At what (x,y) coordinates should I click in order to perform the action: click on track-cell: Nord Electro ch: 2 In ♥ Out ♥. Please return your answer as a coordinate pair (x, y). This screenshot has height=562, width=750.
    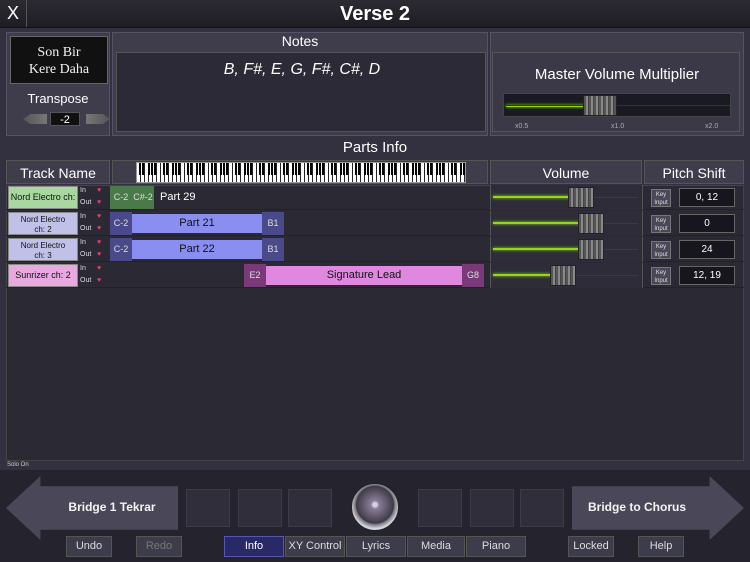
    Looking at the image, I should click on (58, 223).